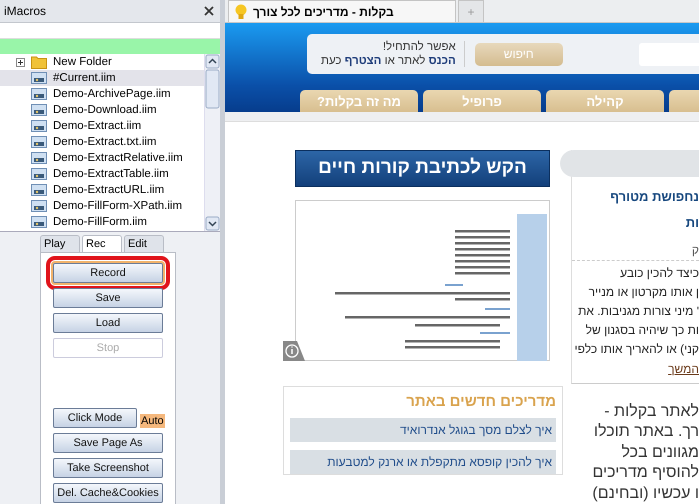  Describe the element at coordinates (651, 412) in the screenshot. I see `intro-text: לאתר בקלות -` at that location.